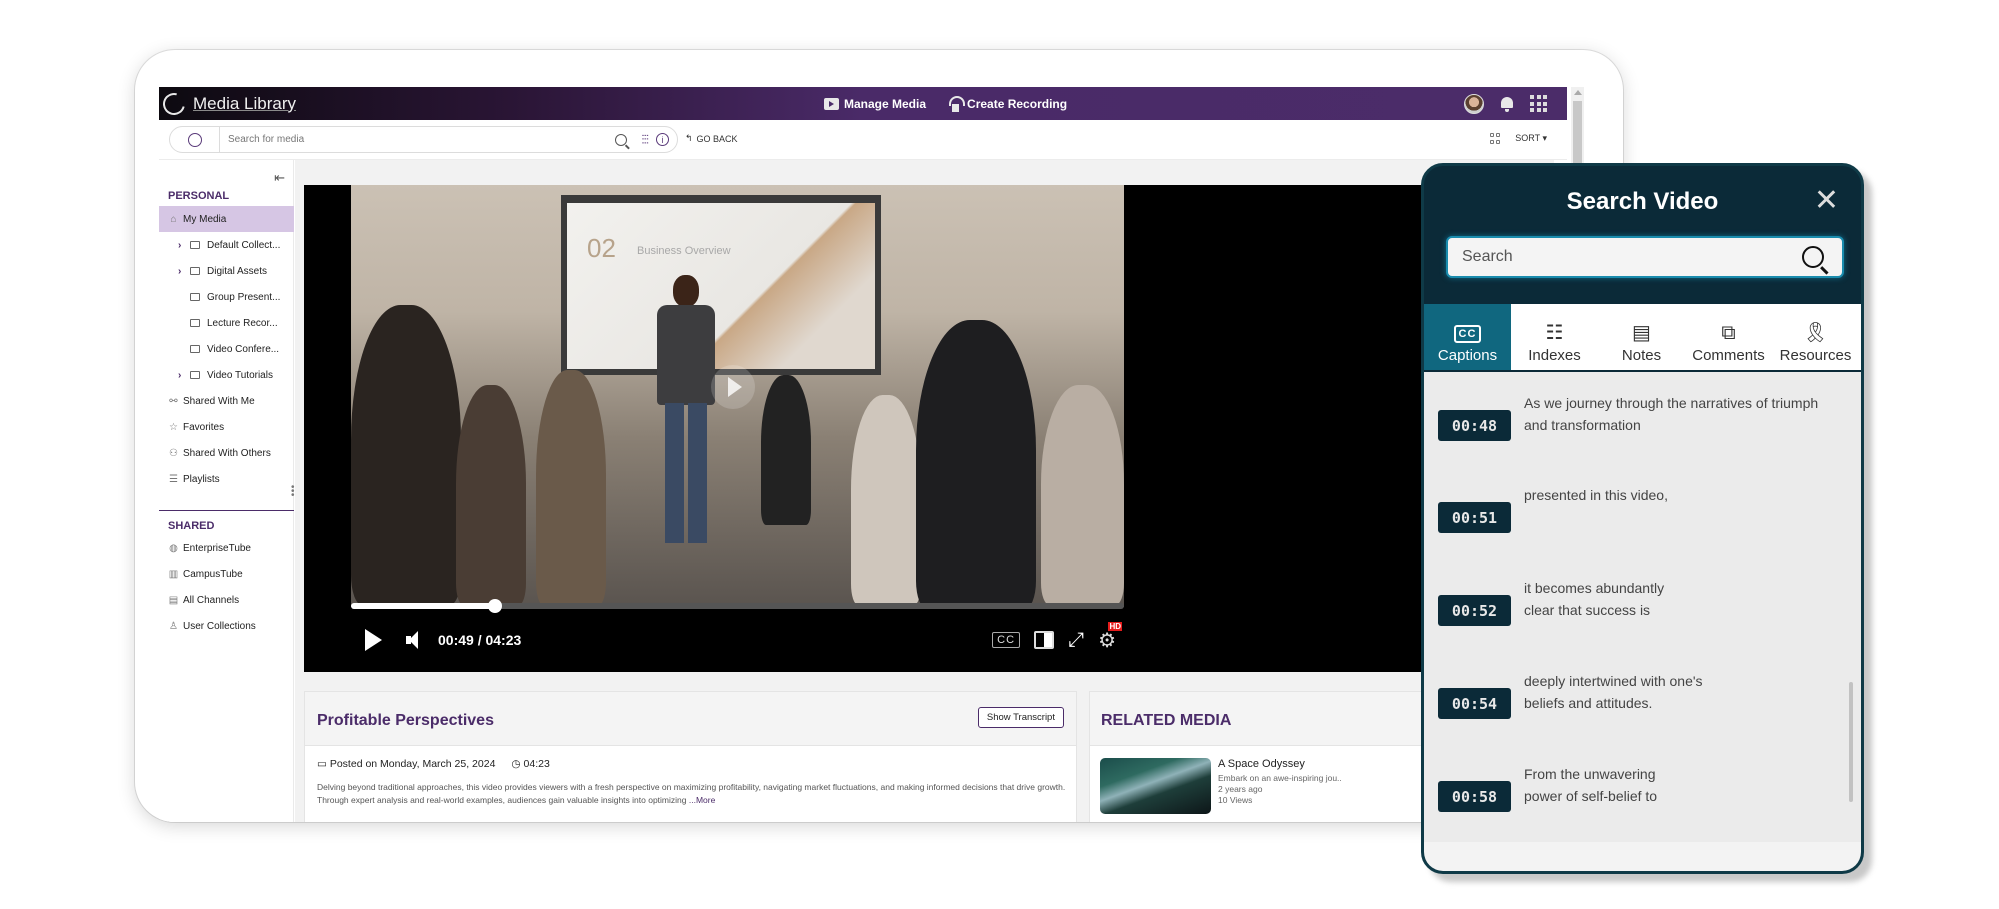 This screenshot has height=909, width=1999. I want to click on caption-timestamp: 00:58, so click(1474, 796).